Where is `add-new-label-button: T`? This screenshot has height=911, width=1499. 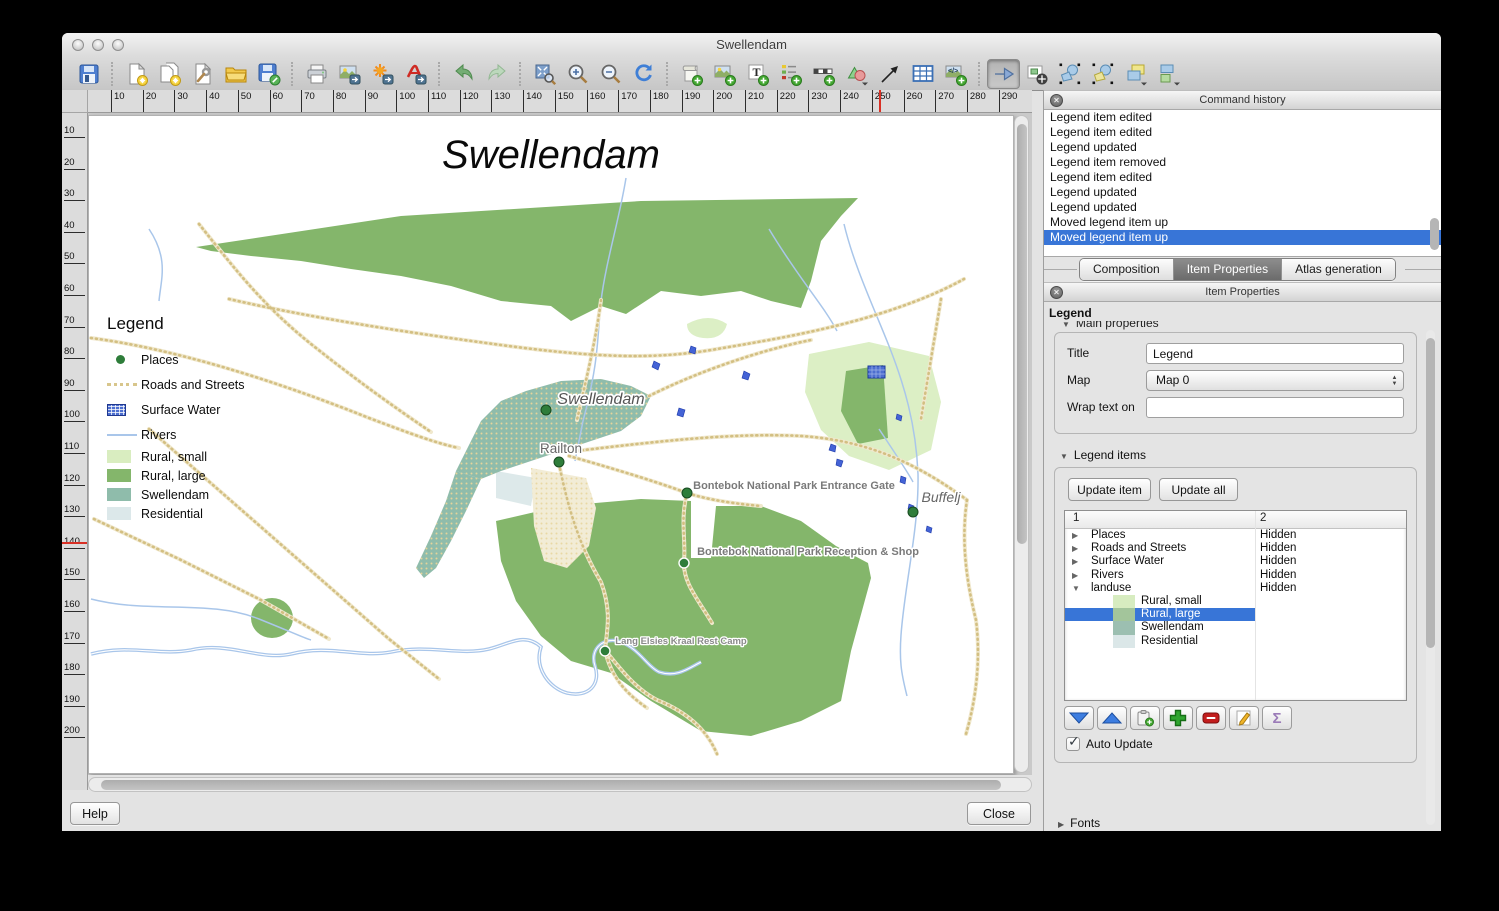 add-new-label-button: T is located at coordinates (757, 74).